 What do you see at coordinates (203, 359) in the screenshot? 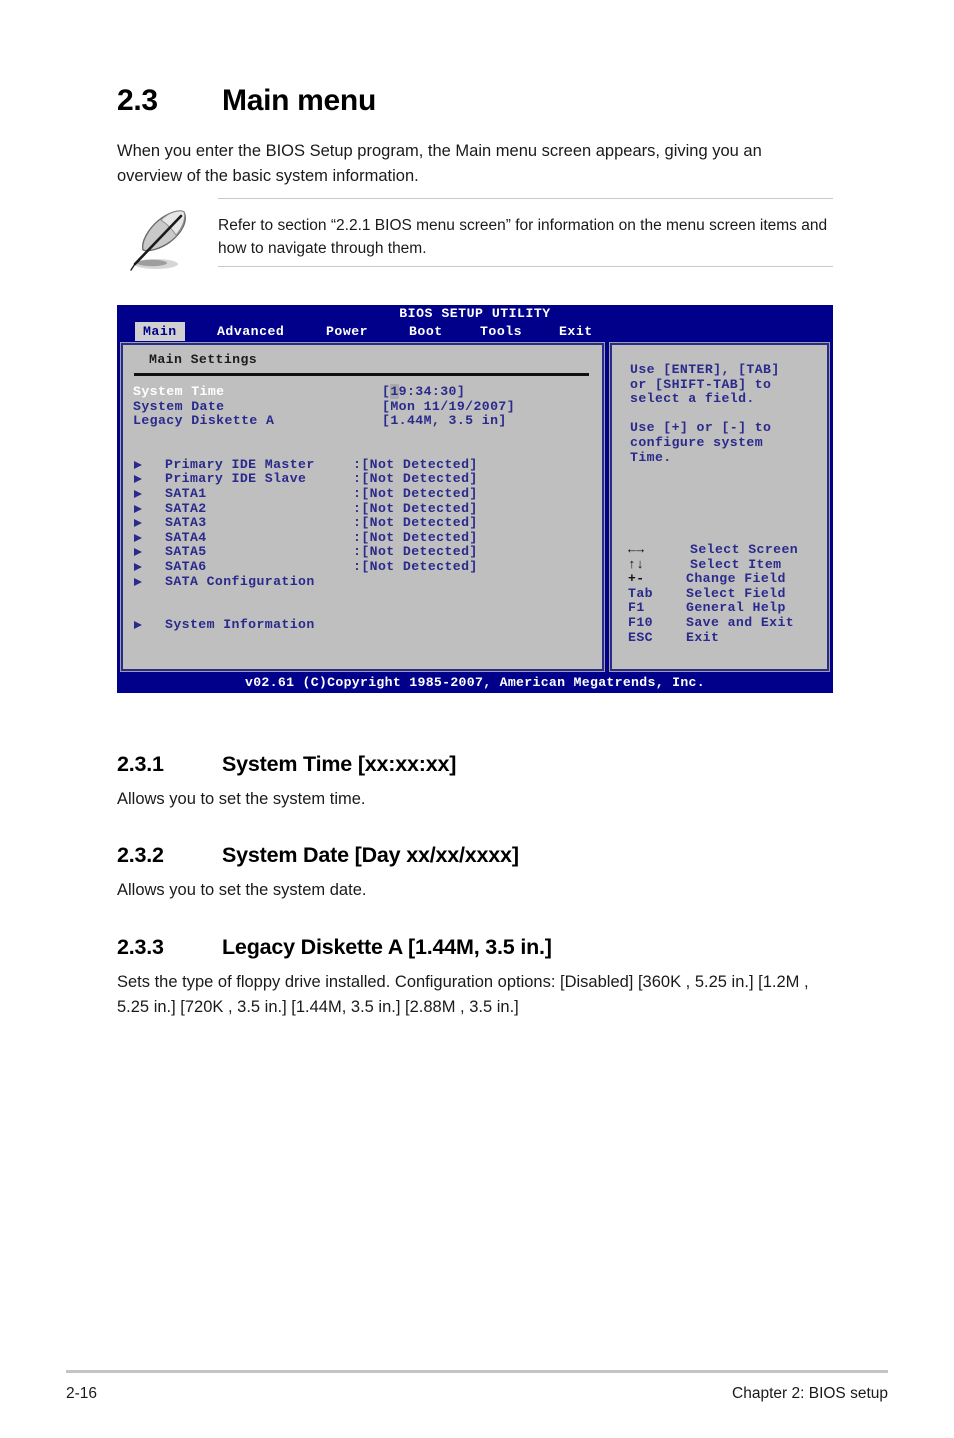
I see `panel-header: Main Settings` at bounding box center [203, 359].